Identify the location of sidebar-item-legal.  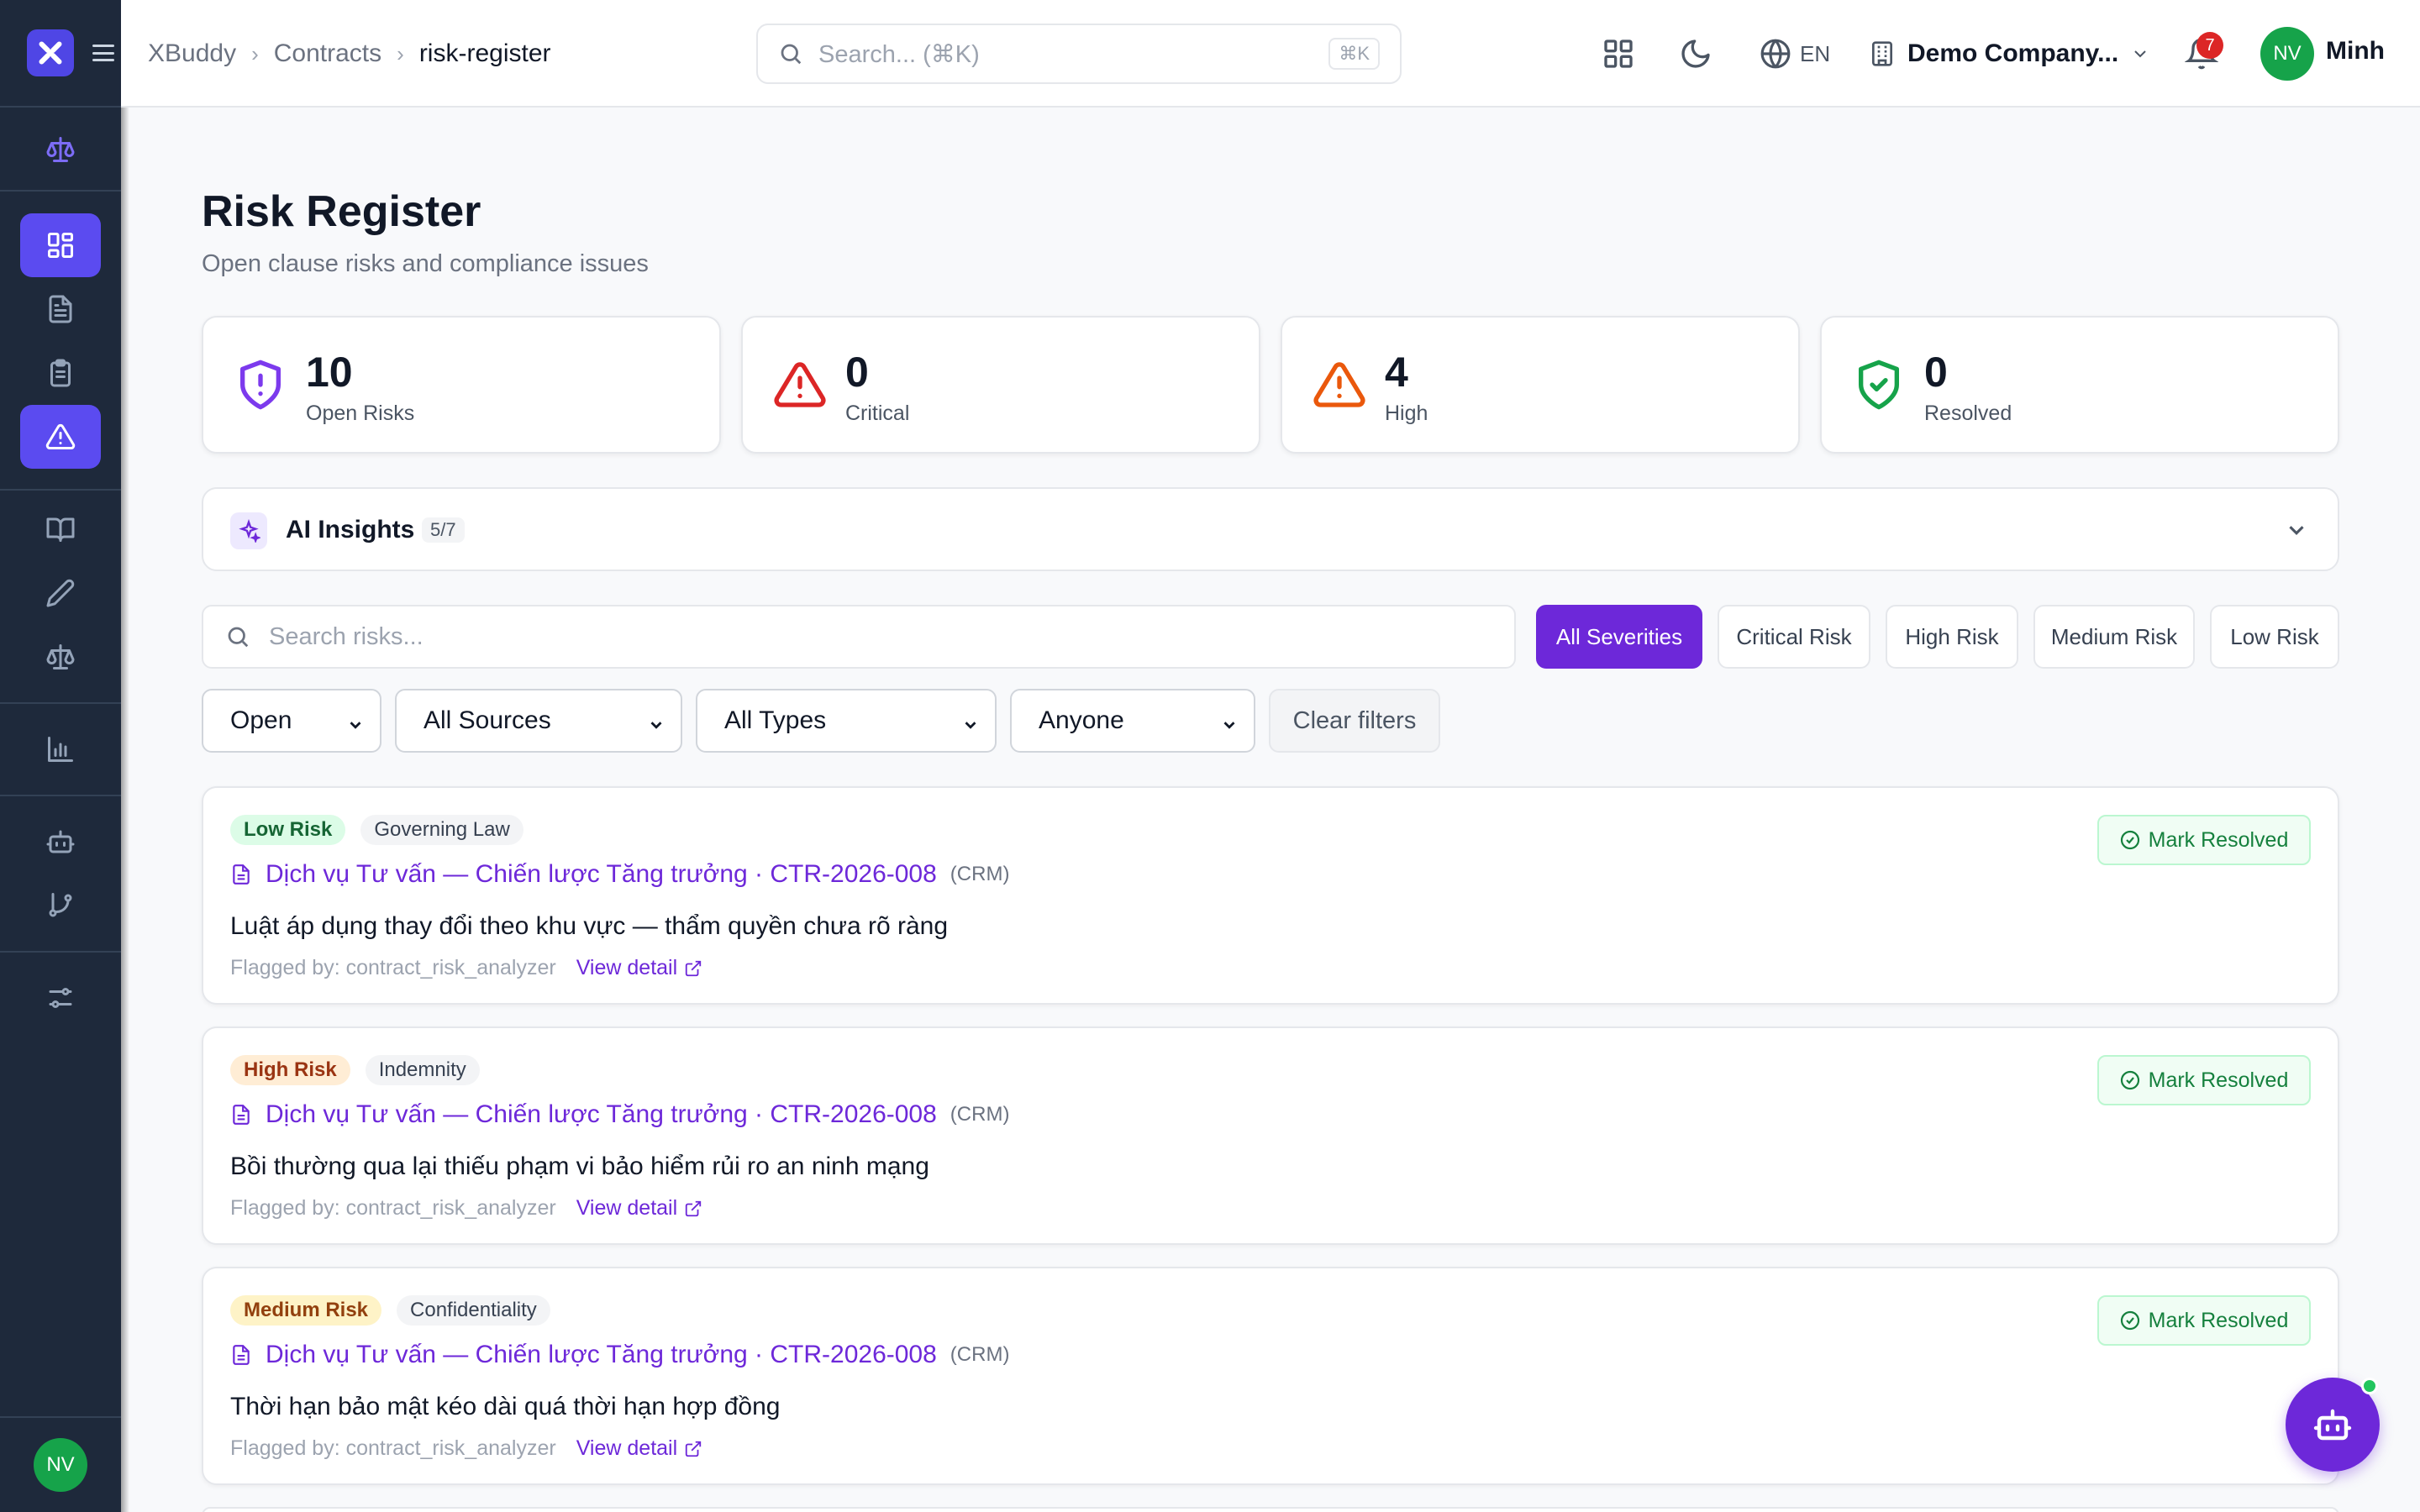
(60, 149).